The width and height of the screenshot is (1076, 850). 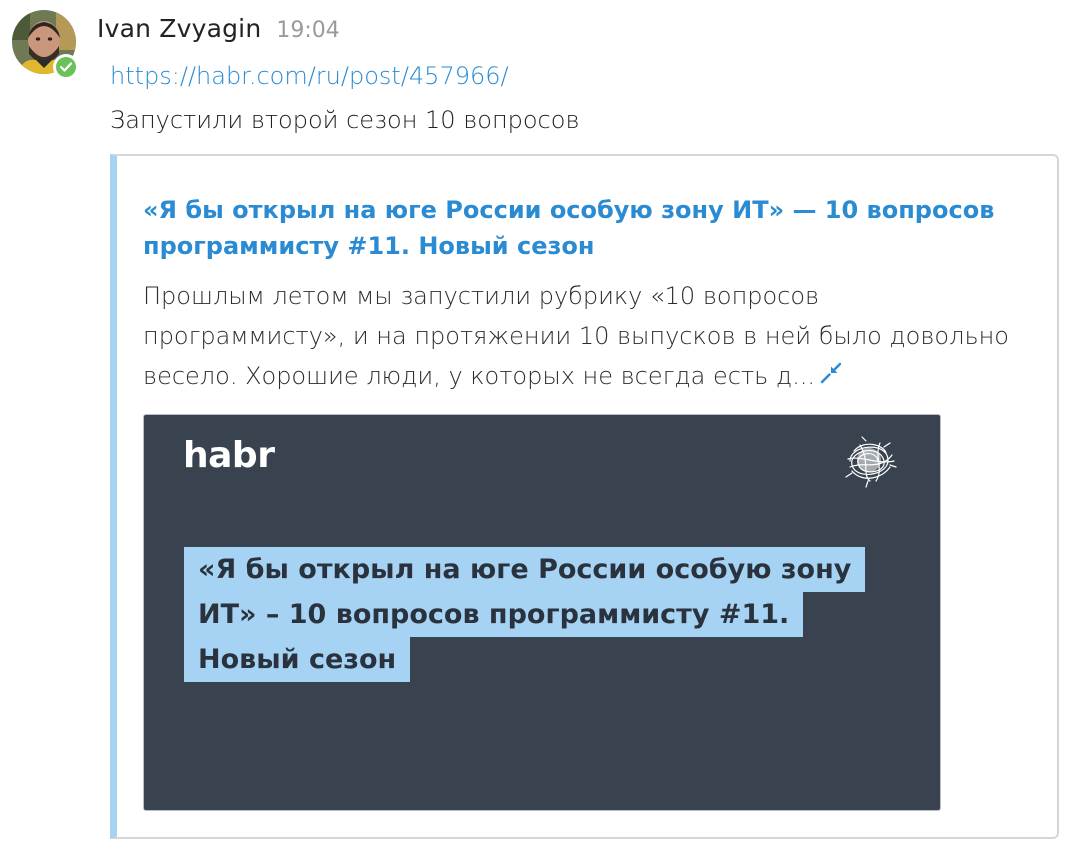 What do you see at coordinates (229, 455) in the screenshot?
I see `habr-logo: habr` at bounding box center [229, 455].